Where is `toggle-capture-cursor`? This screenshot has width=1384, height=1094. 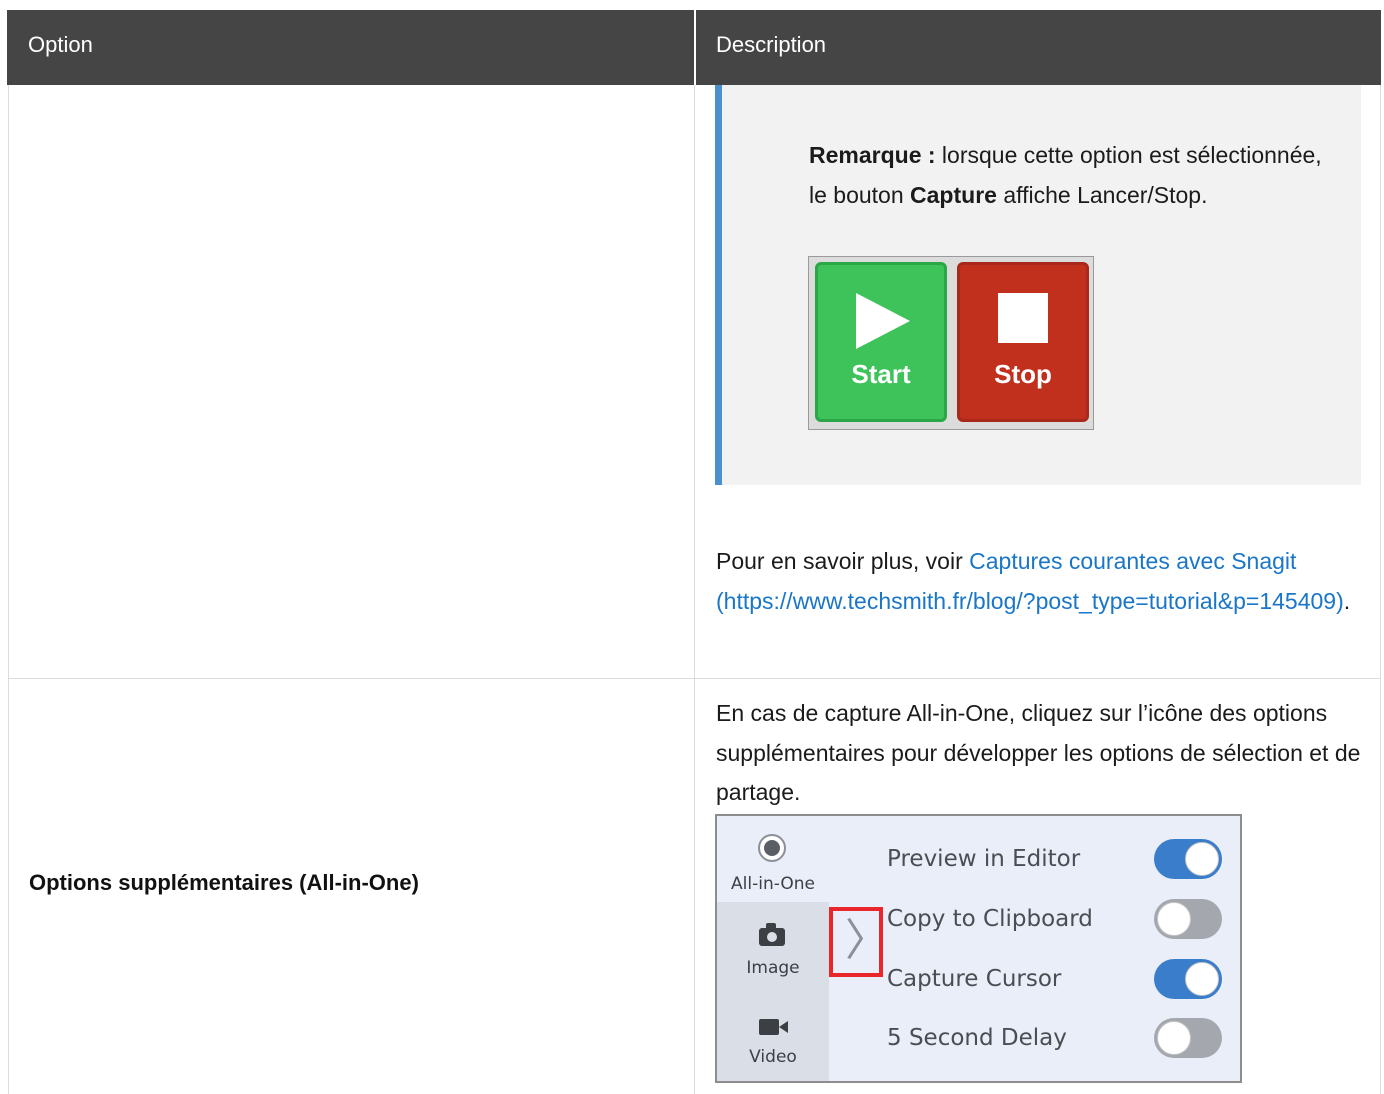
toggle-capture-cursor is located at coordinates (1188, 979).